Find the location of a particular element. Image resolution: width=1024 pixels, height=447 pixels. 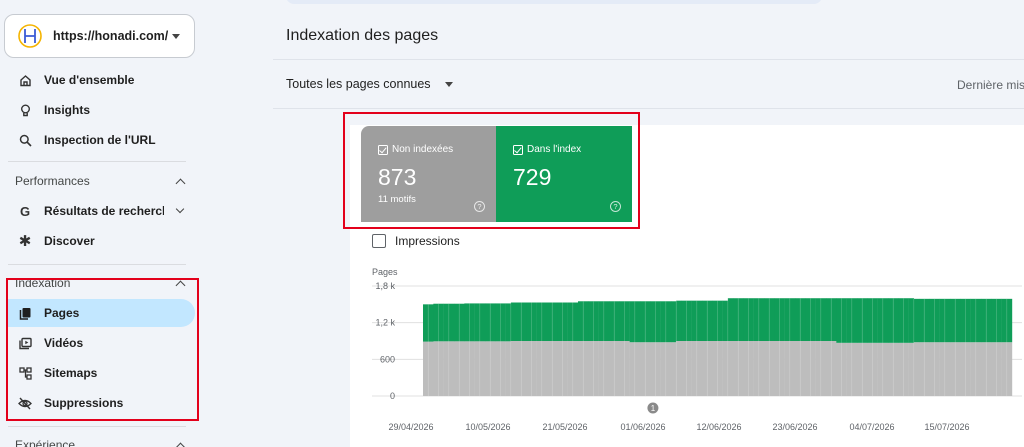

nav-label: Suppressions is located at coordinates (84, 403).